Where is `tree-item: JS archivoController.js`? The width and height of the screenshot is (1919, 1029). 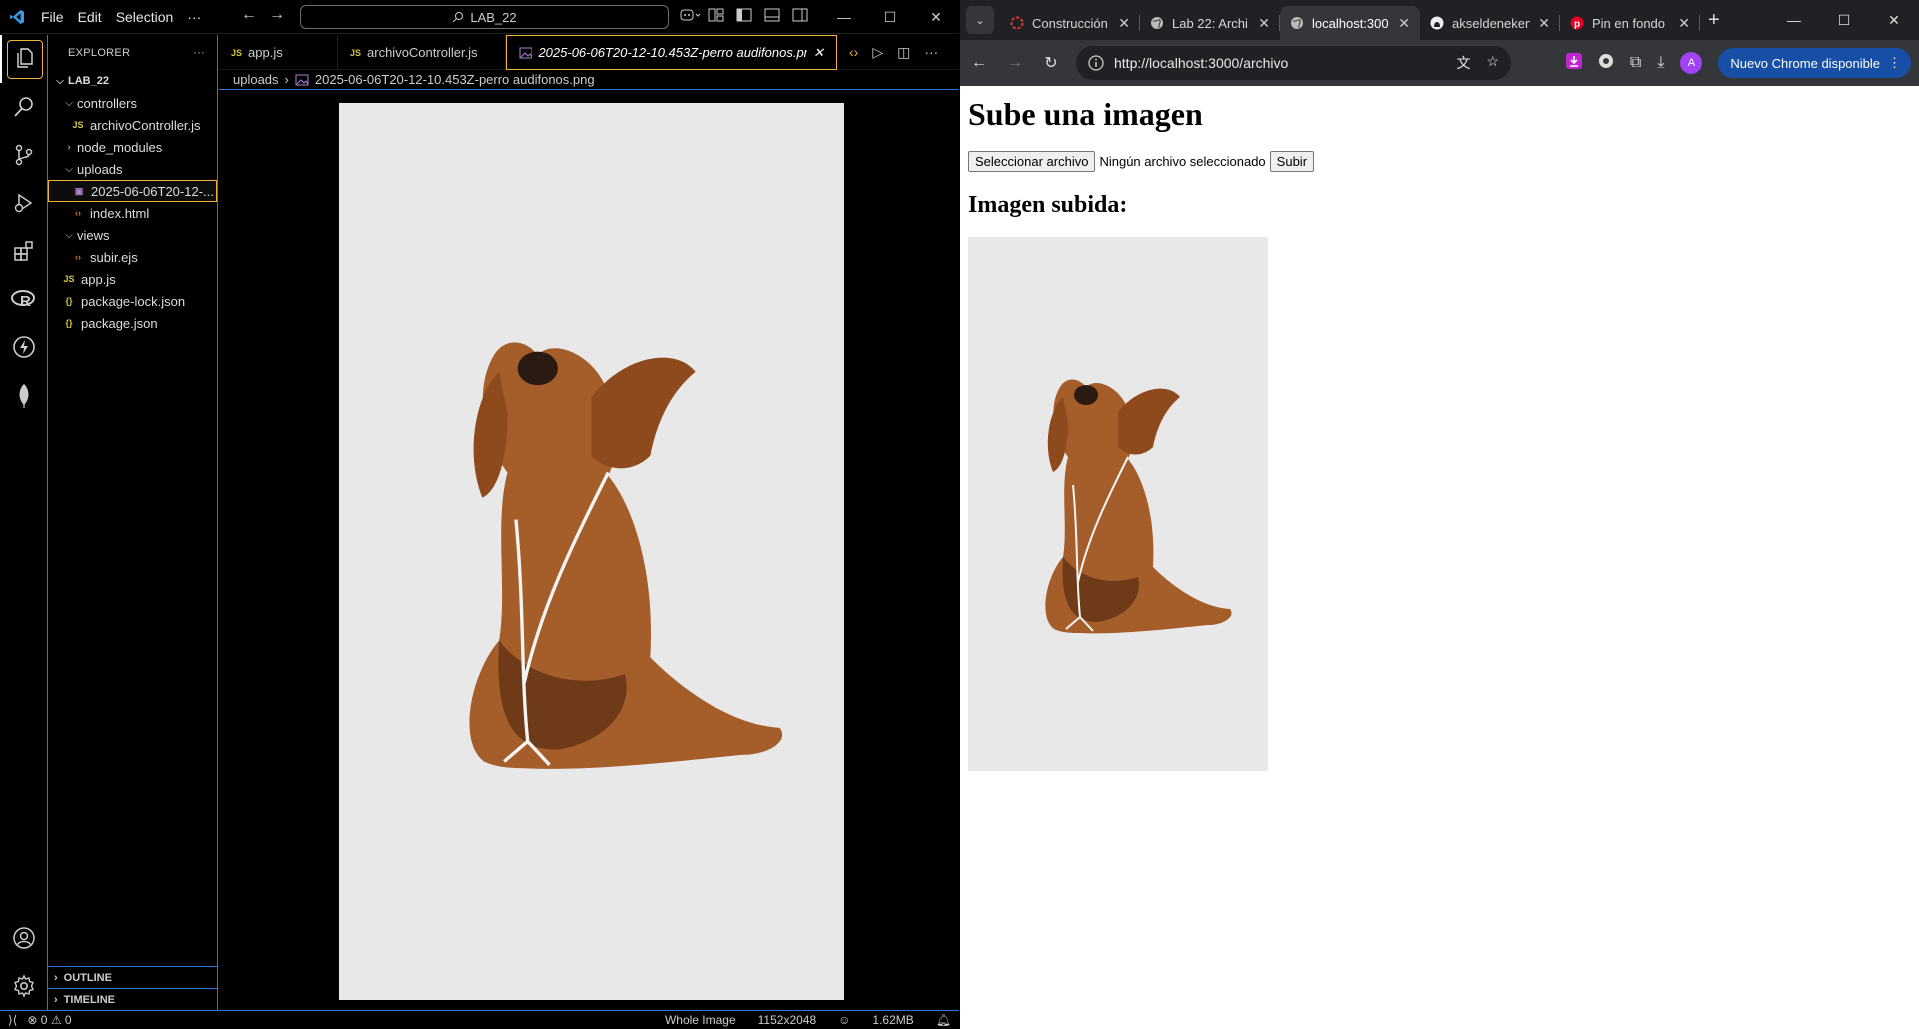 tree-item: JS archivoController.js is located at coordinates (132, 125).